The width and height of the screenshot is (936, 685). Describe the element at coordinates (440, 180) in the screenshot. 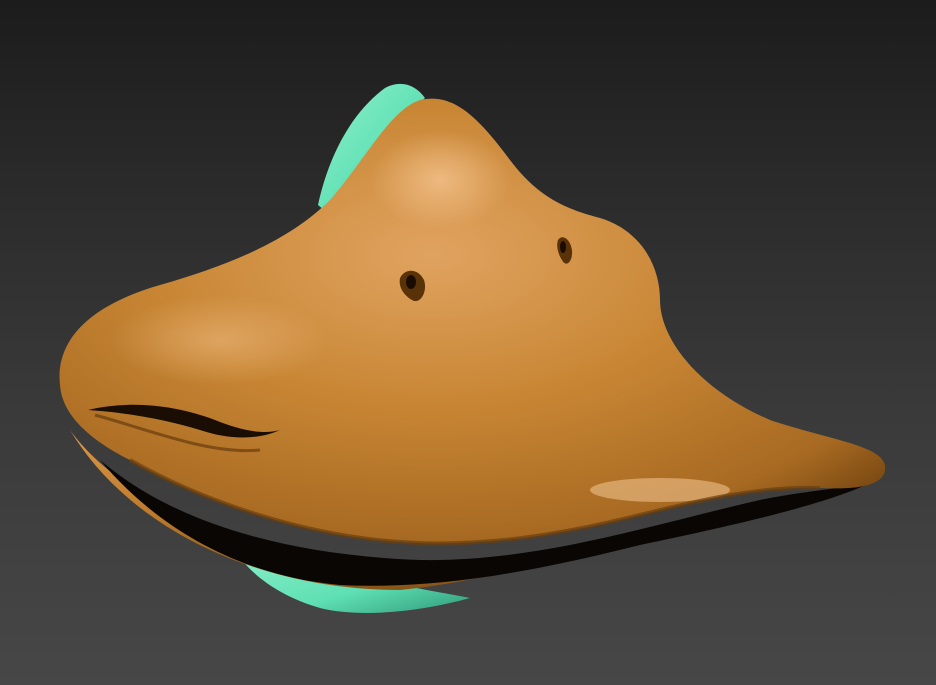

I see `beak-highlight-top` at that location.